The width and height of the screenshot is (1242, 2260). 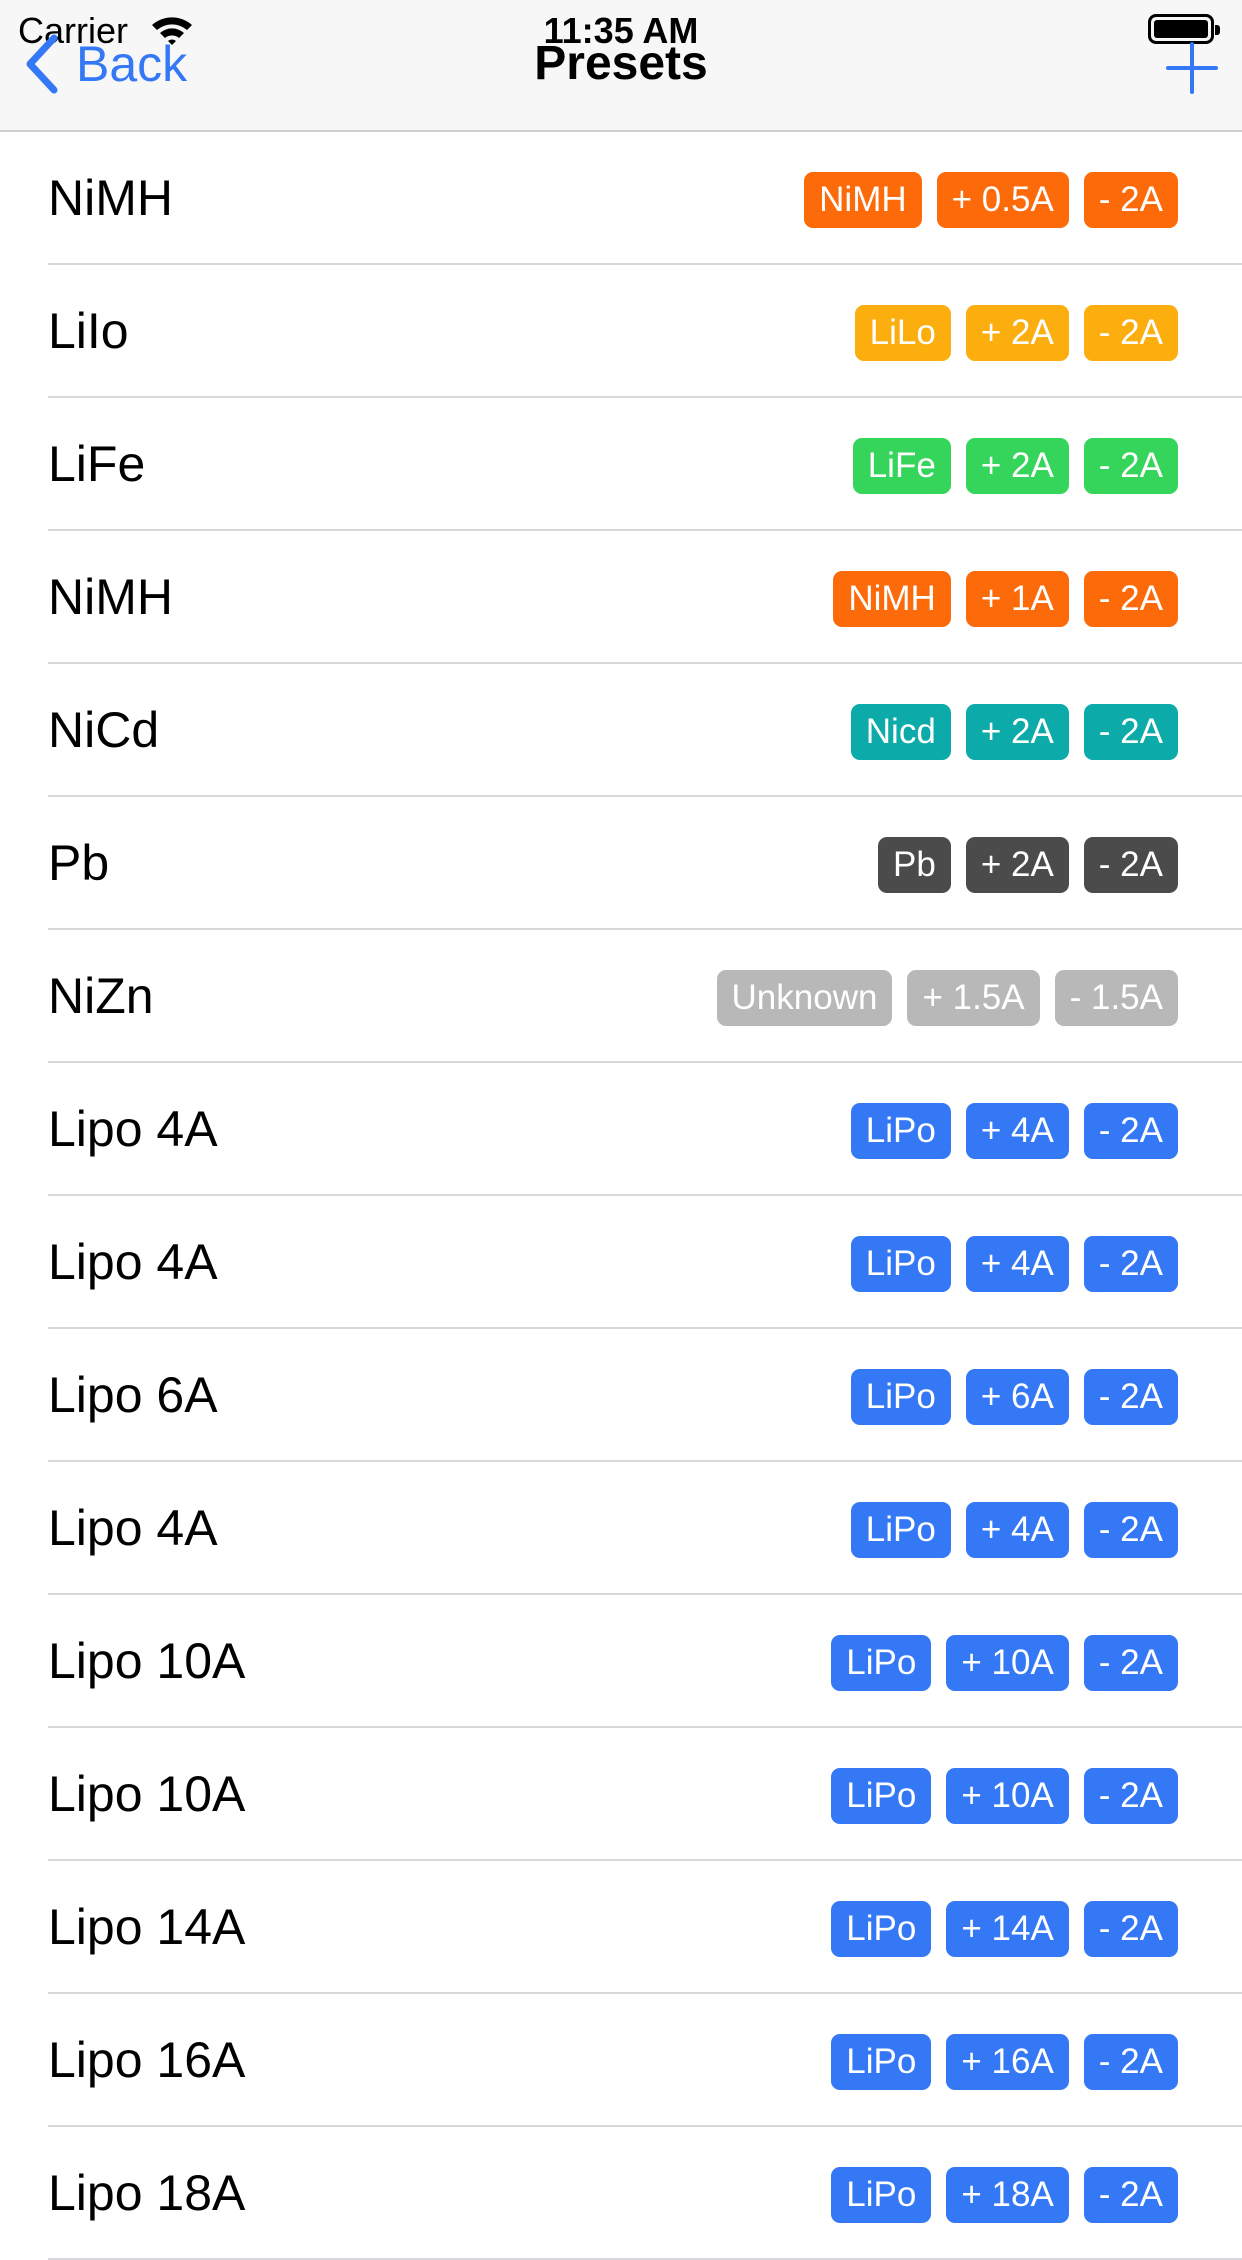 What do you see at coordinates (621, 2060) in the screenshot?
I see `preset-row: Lipo 16A LiPo + 16A - 2A` at bounding box center [621, 2060].